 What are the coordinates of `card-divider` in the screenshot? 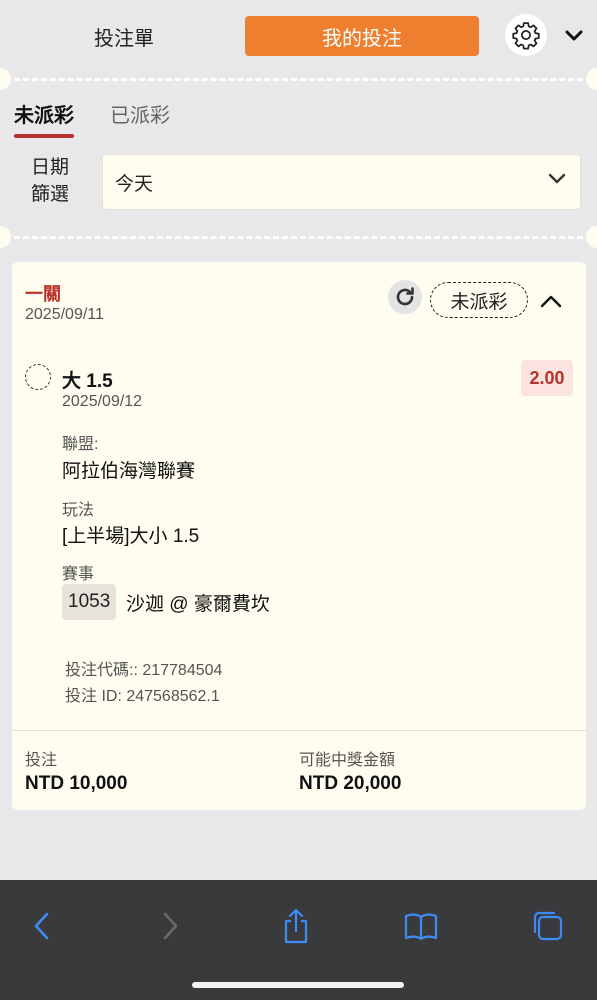 It's located at (299, 730).